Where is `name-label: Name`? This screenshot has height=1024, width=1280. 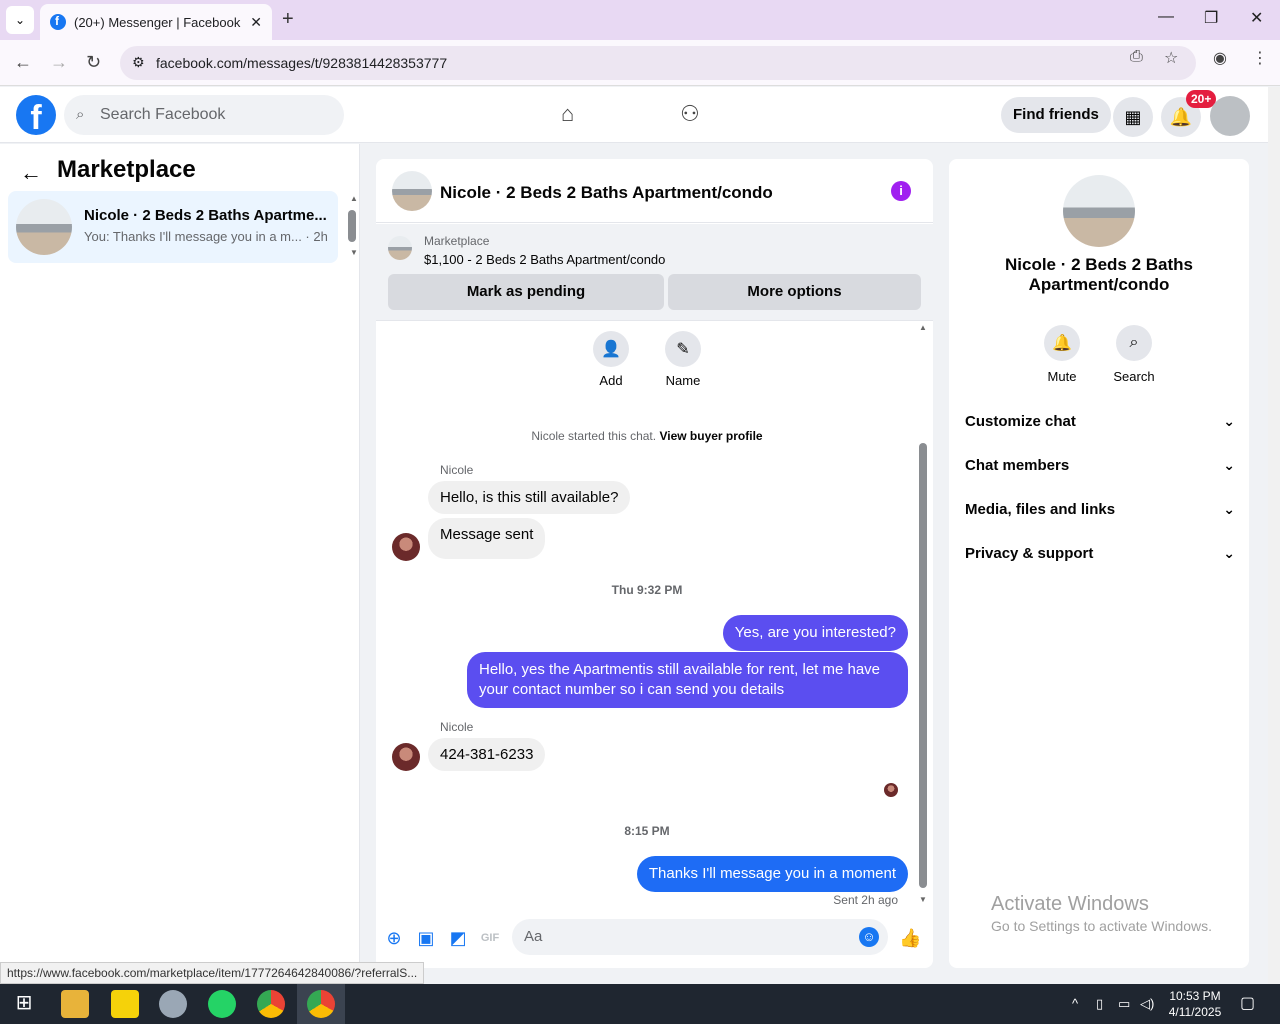 name-label: Name is located at coordinates (683, 380).